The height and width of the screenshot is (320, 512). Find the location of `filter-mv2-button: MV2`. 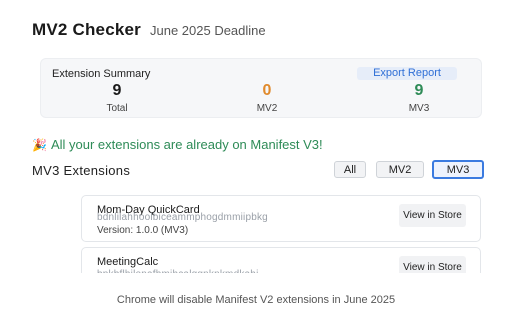

filter-mv2-button: MV2 is located at coordinates (400, 169).